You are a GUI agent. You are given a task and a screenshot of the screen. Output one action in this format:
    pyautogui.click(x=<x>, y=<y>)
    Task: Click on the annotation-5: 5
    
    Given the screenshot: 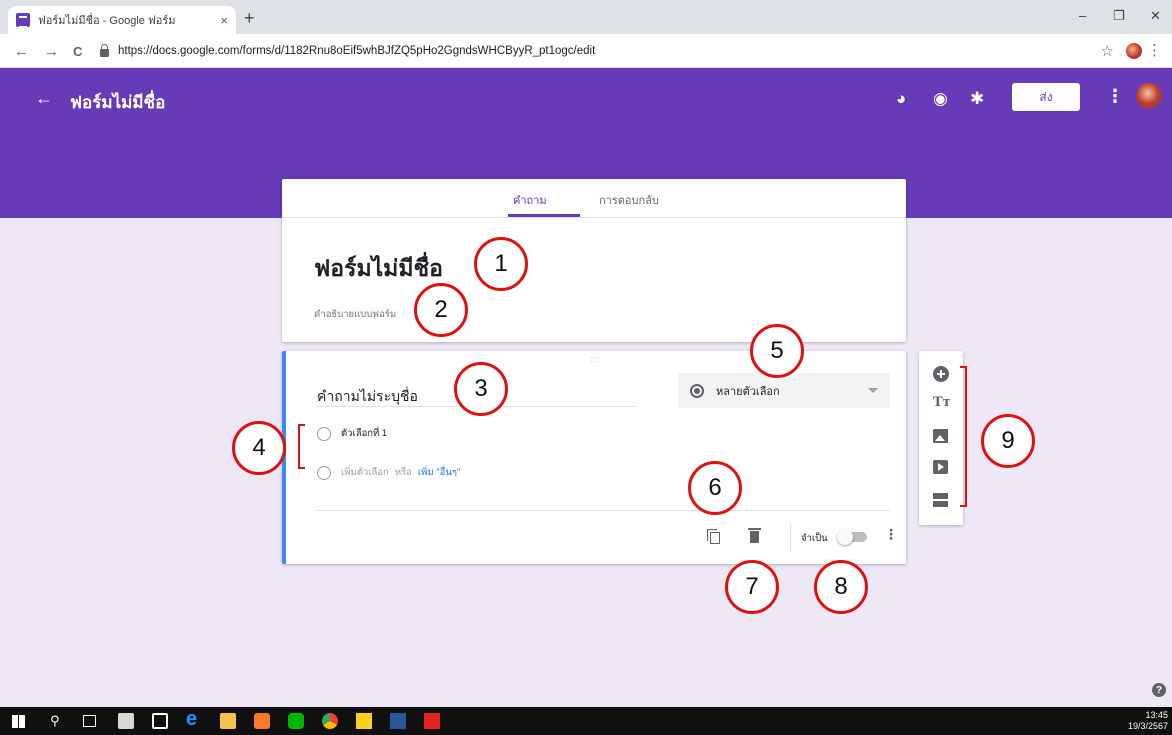 What is the action you would take?
    pyautogui.click(x=777, y=351)
    